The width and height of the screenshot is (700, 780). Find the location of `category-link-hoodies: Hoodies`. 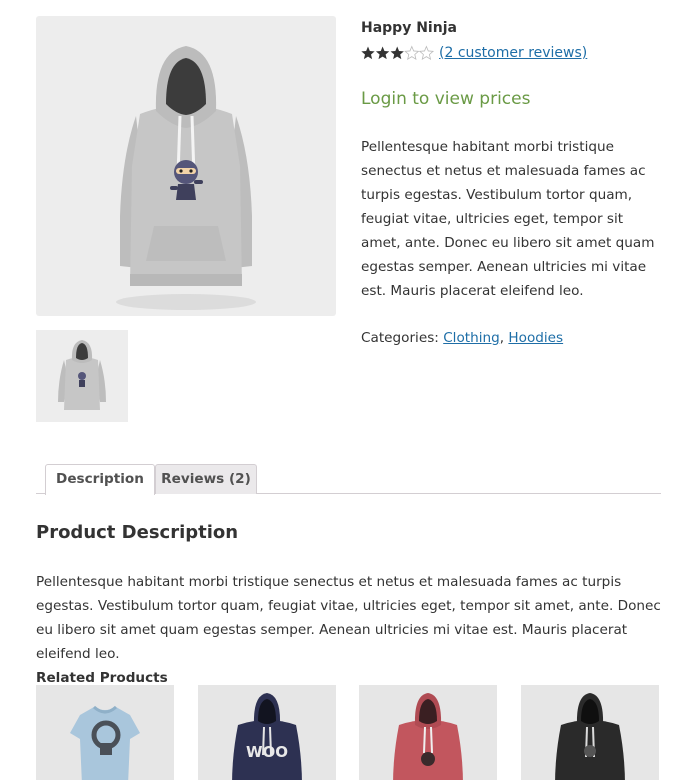

category-link-hoodies: Hoodies is located at coordinates (535, 338).